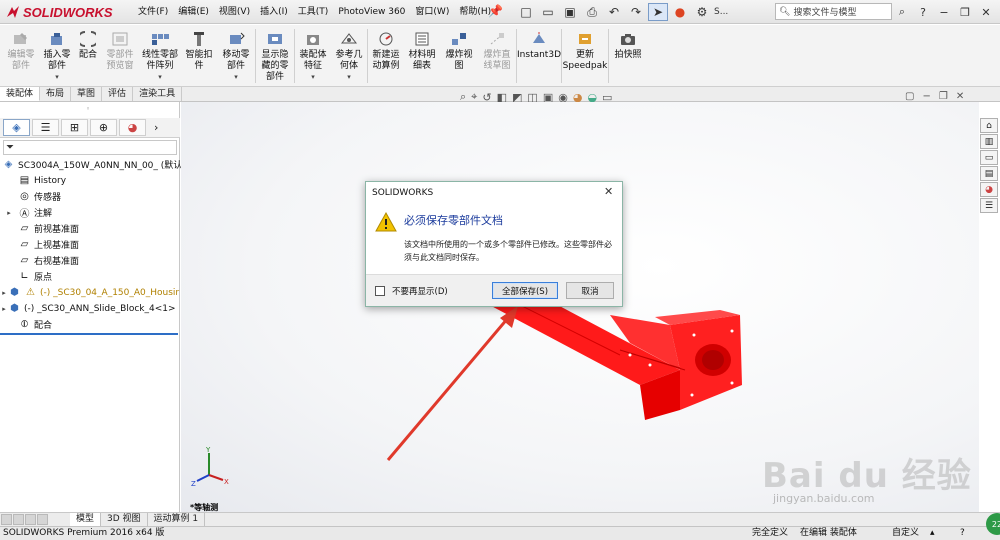 Image resolution: width=1000 pixels, height=540 pixels. What do you see at coordinates (6, 519) in the screenshot?
I see `nav-first-icon` at bounding box center [6, 519].